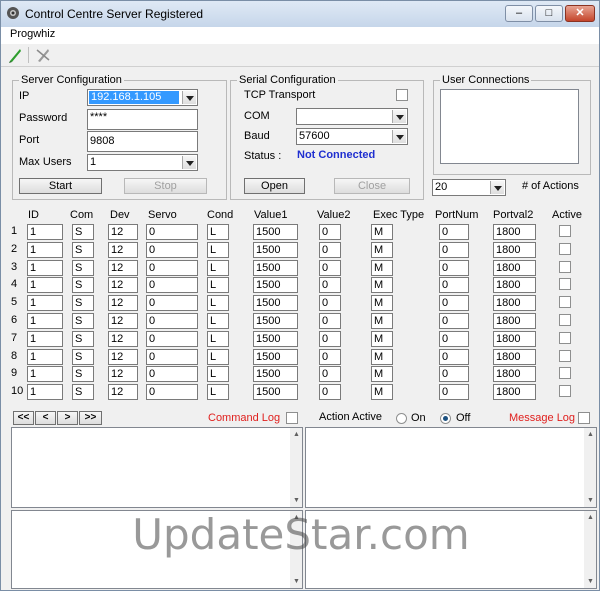  What do you see at coordinates (45, 418) in the screenshot?
I see `prev-page-button: <` at bounding box center [45, 418].